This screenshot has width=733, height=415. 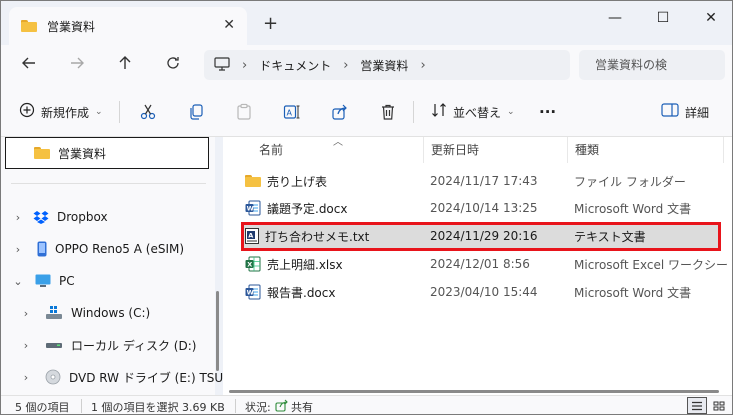 I want to click on nav-item-dvd-e: › DVD RW ドライブ (E:) TSUYAK, so click(x=132, y=377).